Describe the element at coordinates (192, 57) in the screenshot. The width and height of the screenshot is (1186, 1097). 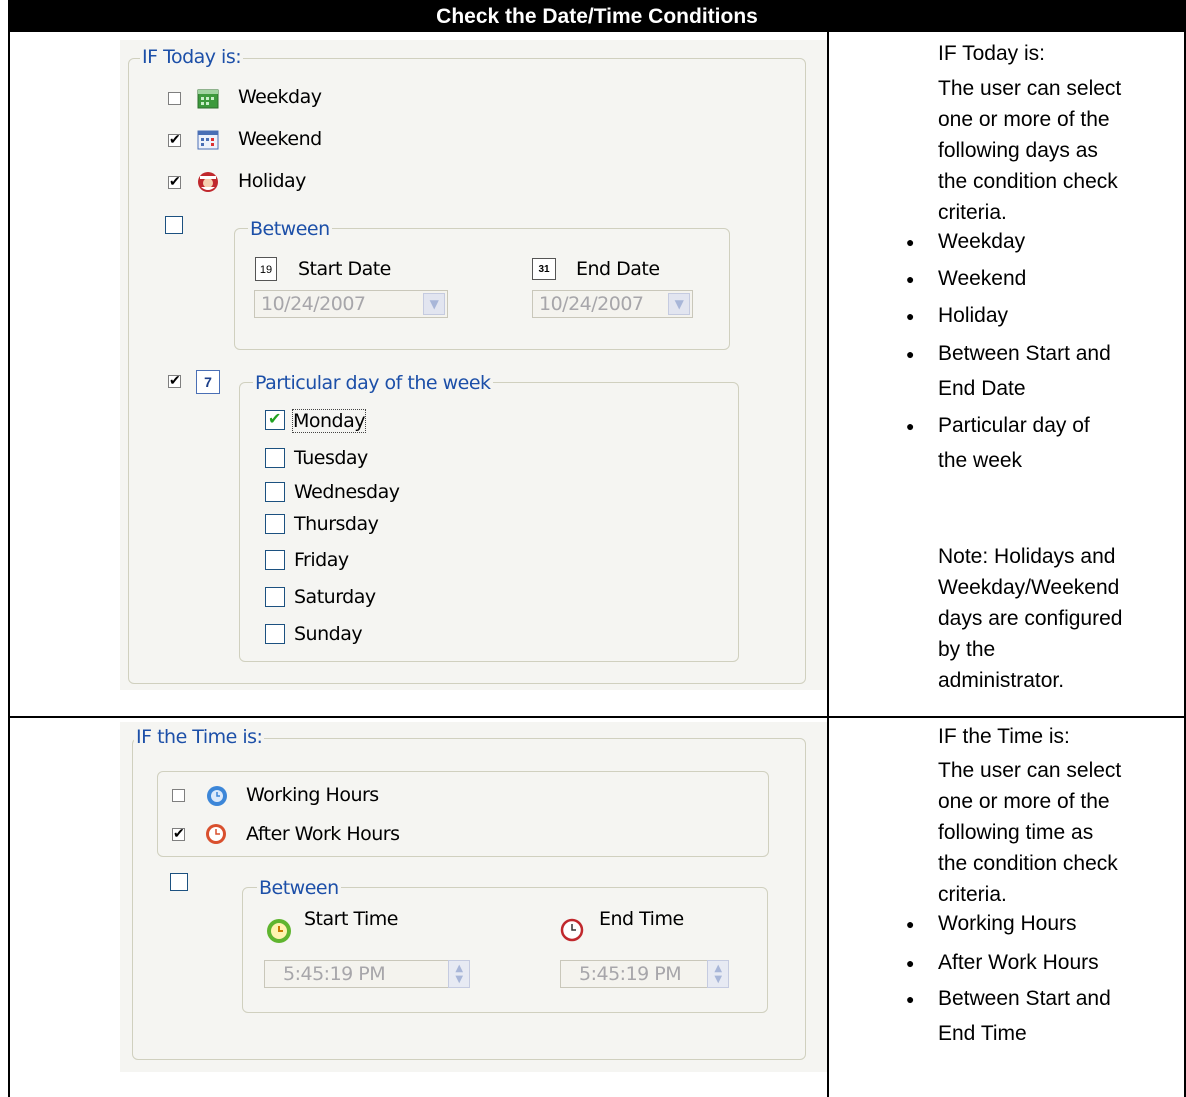
I see `if-today-title: IF Today is:` at that location.